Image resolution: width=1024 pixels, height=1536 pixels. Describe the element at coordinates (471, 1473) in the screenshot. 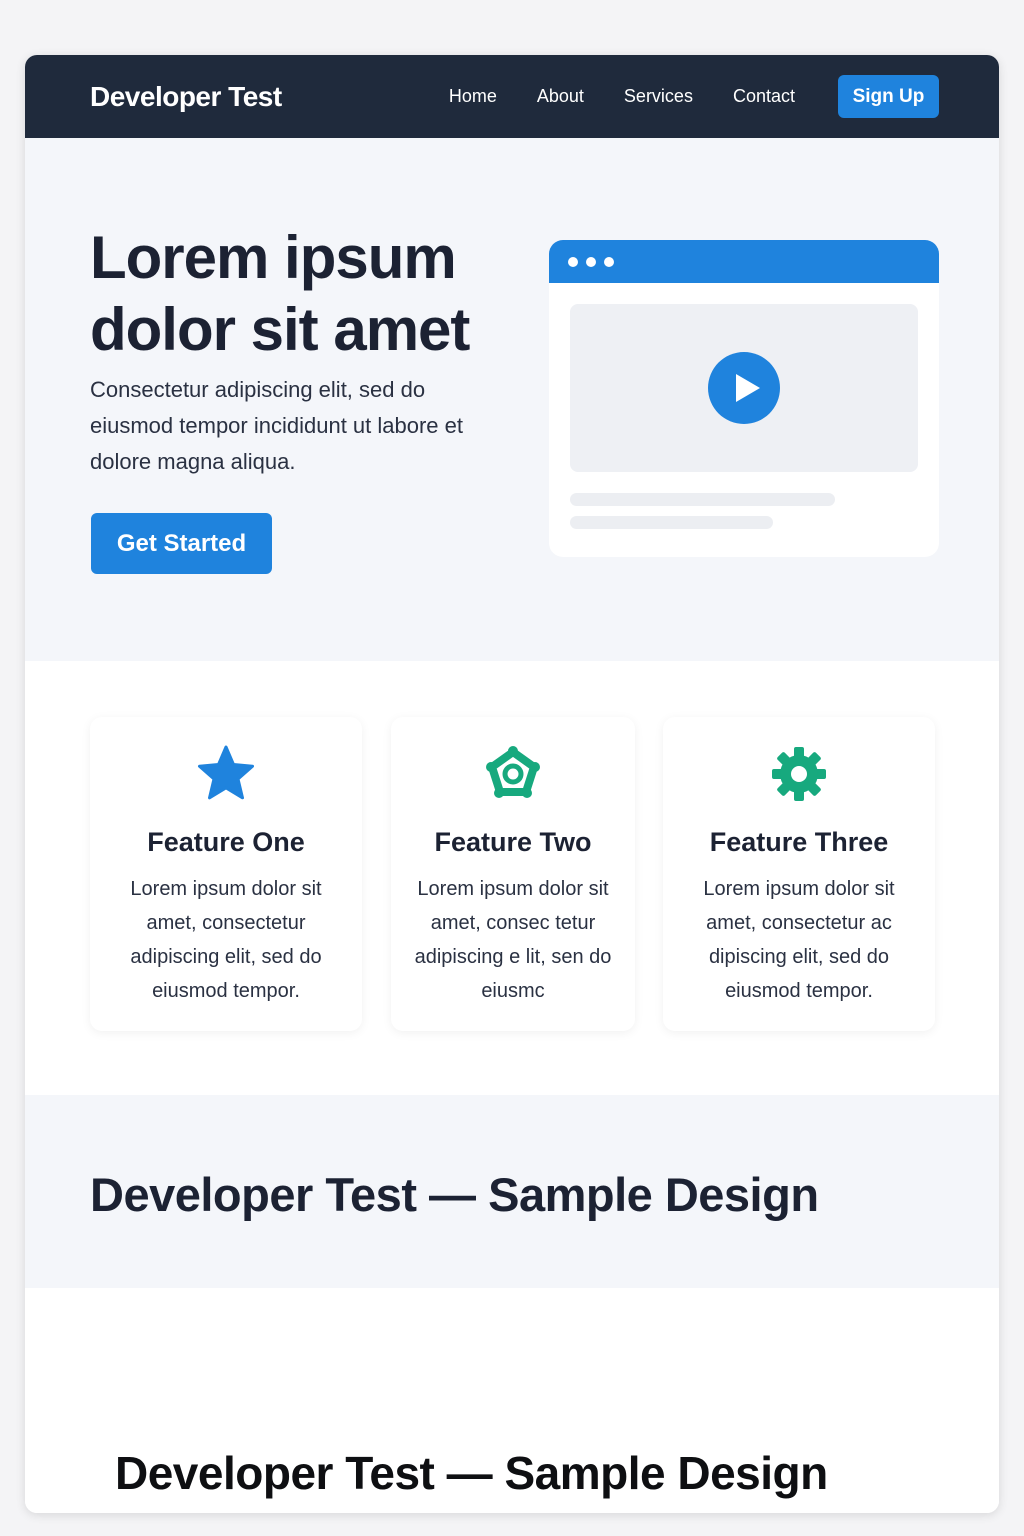

I see `bottom-heading: Developer Test — Sample Design` at that location.